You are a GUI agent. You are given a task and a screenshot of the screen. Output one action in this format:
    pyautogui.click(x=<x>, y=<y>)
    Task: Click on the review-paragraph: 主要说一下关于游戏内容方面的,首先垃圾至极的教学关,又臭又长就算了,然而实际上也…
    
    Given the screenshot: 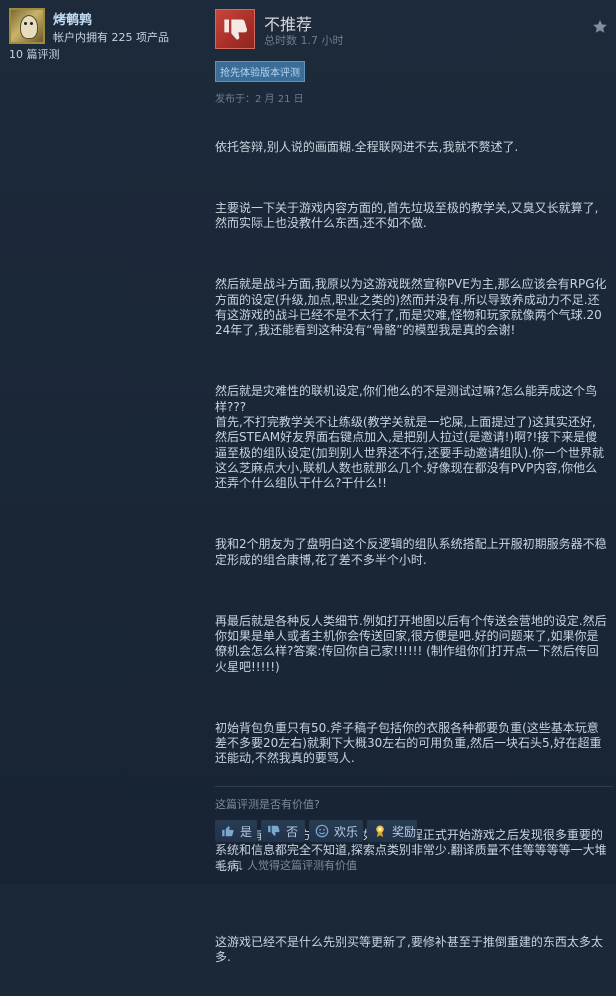 What is the action you would take?
    pyautogui.click(x=407, y=215)
    